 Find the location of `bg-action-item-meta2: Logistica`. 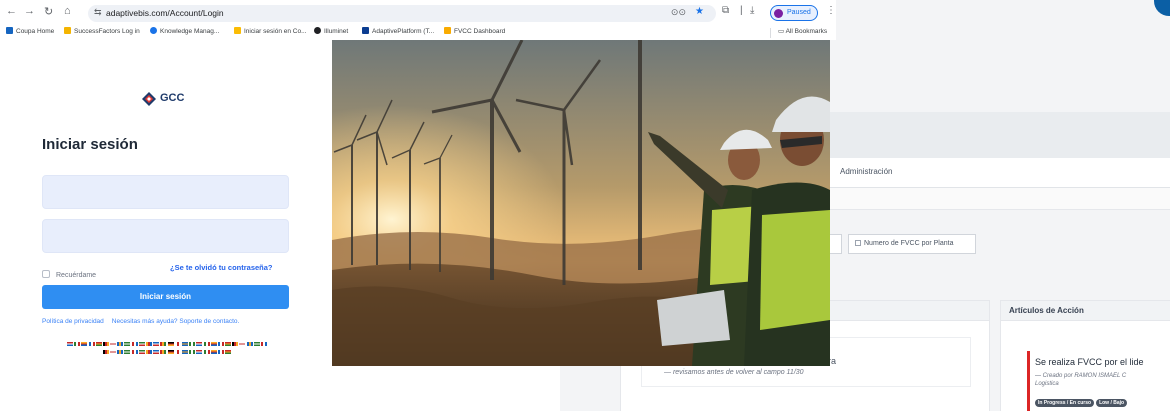

bg-action-item-meta2: Logistica is located at coordinates (1047, 384).